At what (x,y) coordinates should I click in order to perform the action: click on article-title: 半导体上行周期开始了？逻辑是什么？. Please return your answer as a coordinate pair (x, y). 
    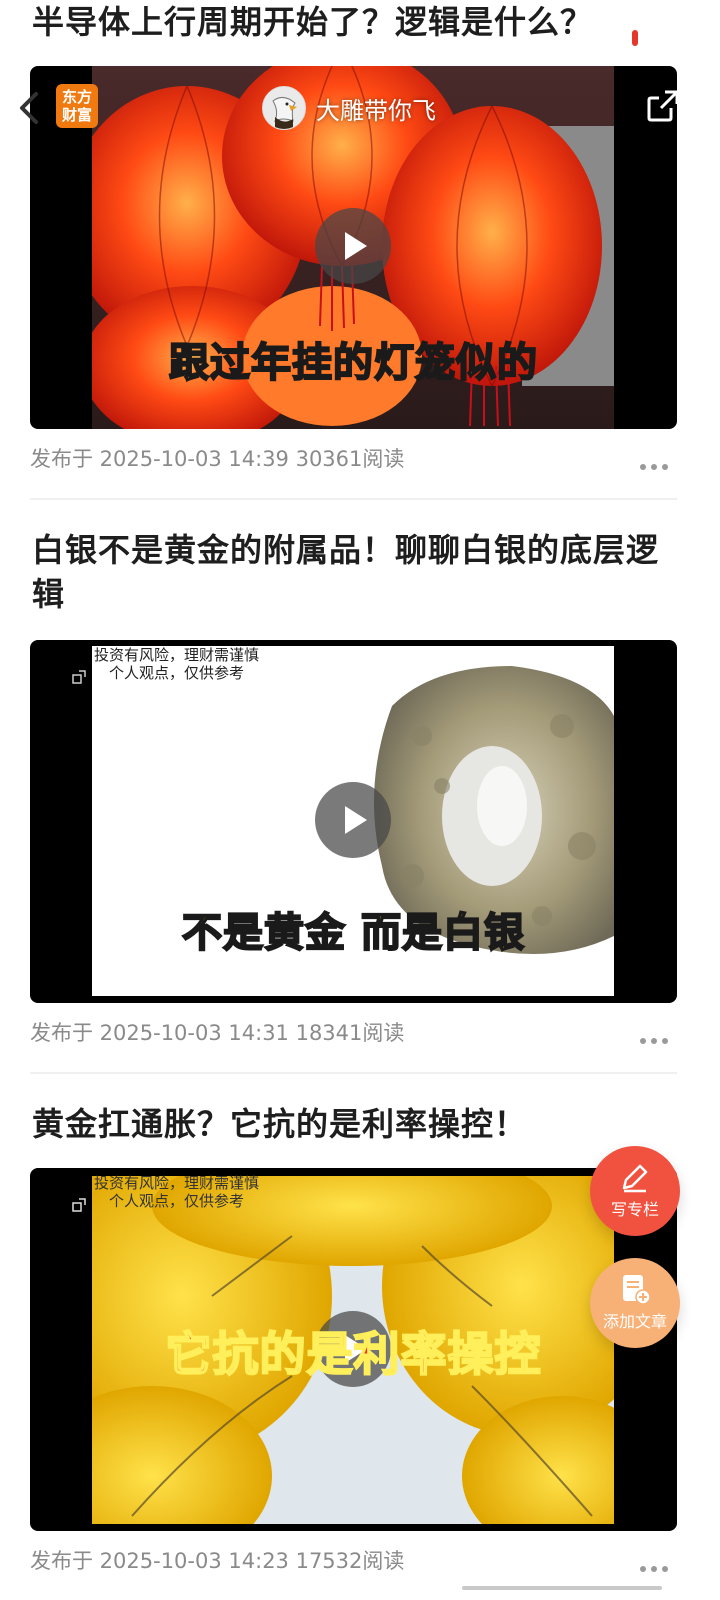
    Looking at the image, I should click on (357, 22).